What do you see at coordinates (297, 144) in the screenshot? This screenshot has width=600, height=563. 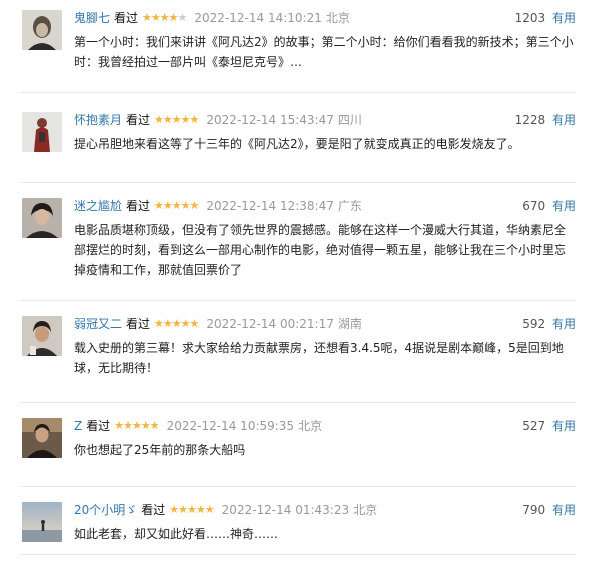 I see `review-content: 提心吊胆地来看这等了十三年的《阿凡达2》，要是阳了就变成真正的电影发烧友了。` at bounding box center [297, 144].